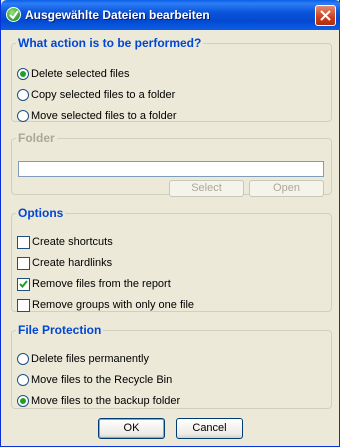  I want to click on folder-group-legend: Folder, so click(36, 138).